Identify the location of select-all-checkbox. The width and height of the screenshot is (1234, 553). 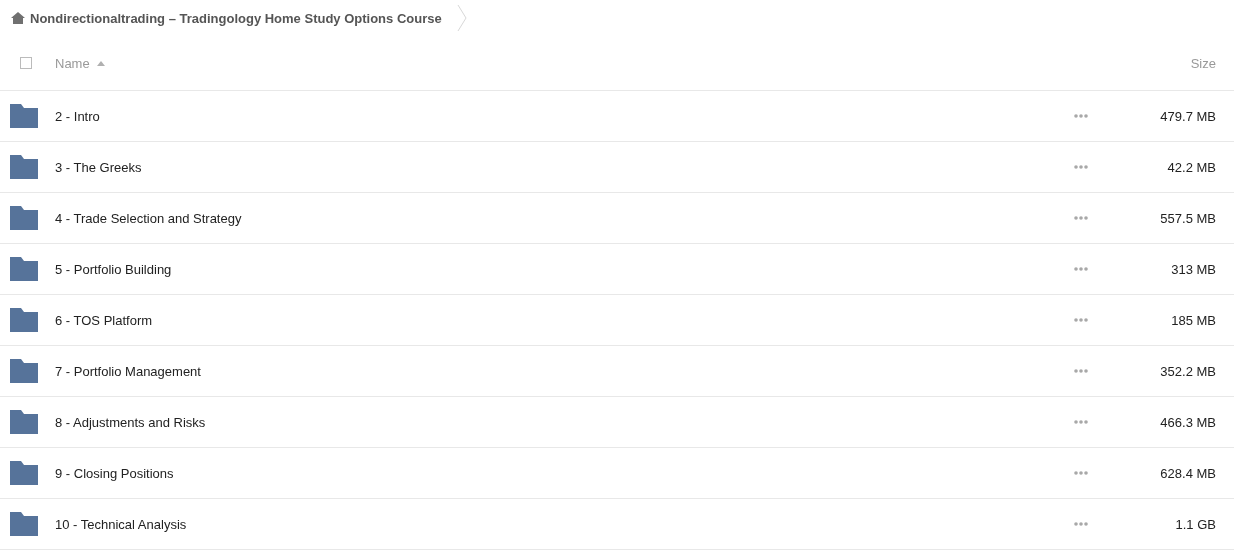
(26, 63).